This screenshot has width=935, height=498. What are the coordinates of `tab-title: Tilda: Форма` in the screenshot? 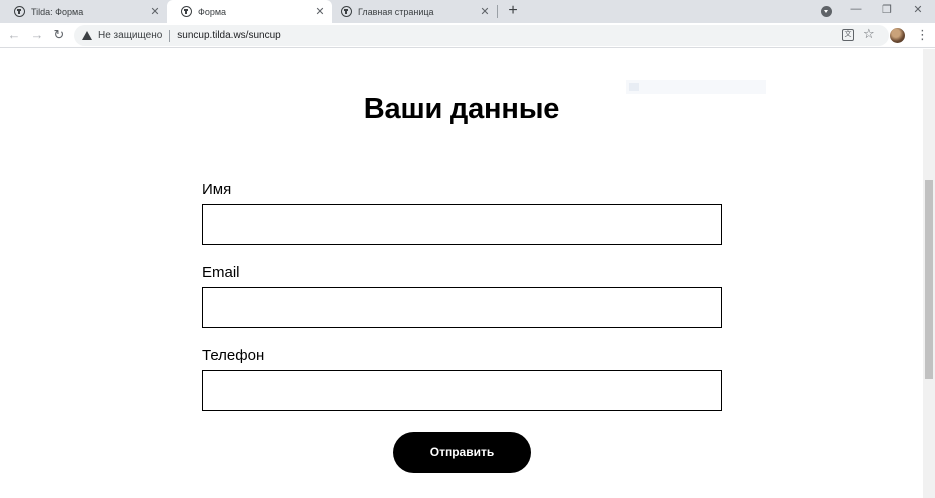 It's located at (57, 11).